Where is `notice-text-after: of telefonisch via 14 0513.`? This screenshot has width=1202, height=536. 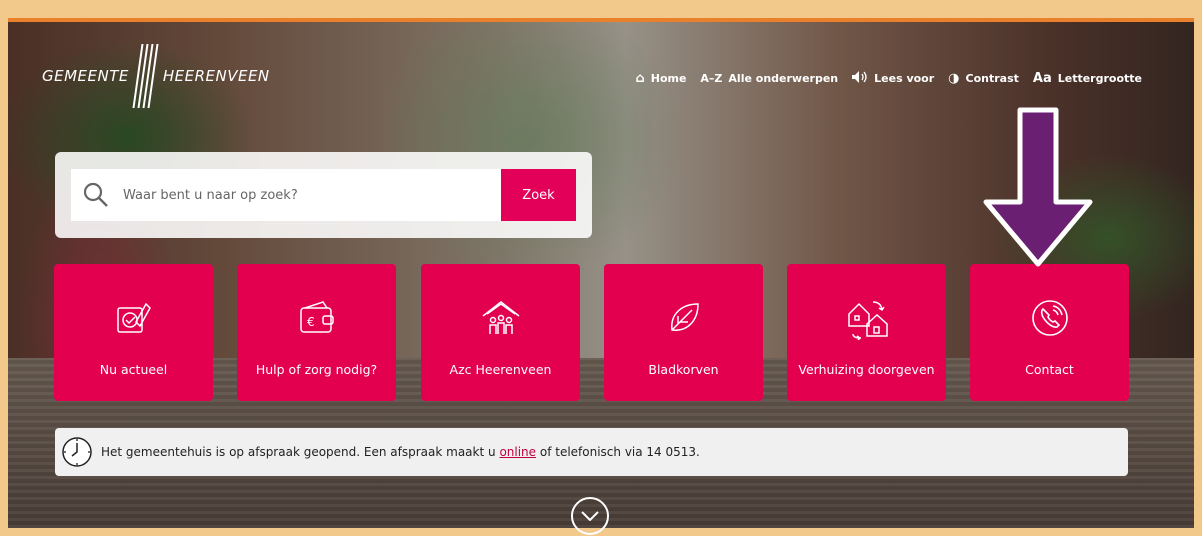
notice-text-after: of telefonisch via 14 0513. is located at coordinates (618, 452).